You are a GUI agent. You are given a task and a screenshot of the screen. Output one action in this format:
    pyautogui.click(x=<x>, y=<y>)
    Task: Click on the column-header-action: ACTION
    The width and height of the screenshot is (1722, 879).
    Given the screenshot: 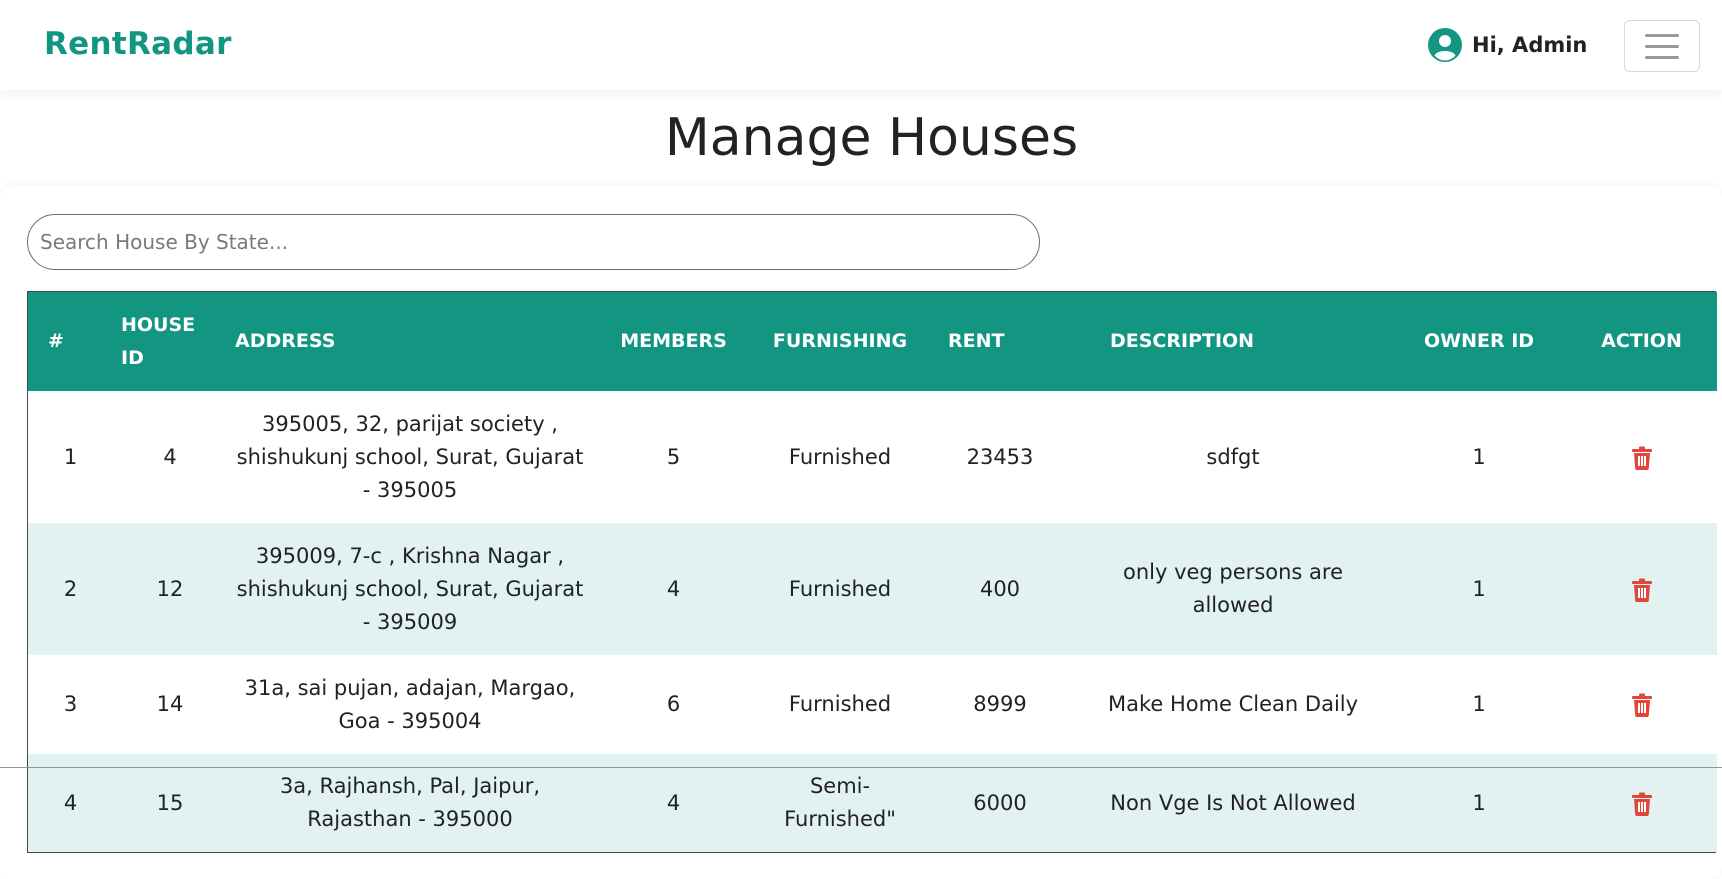 What is the action you would take?
    pyautogui.click(x=1641, y=341)
    